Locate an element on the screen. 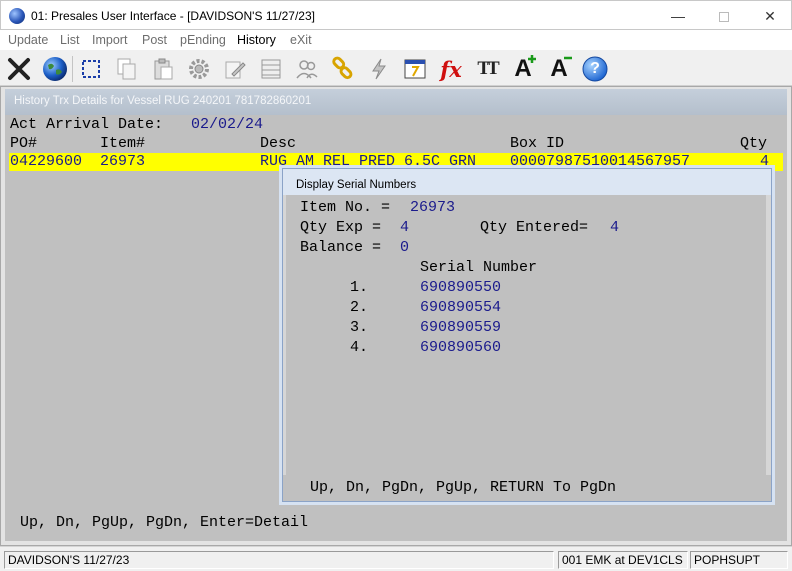 The height and width of the screenshot is (571, 792). globe-icon is located at coordinates (55, 69).